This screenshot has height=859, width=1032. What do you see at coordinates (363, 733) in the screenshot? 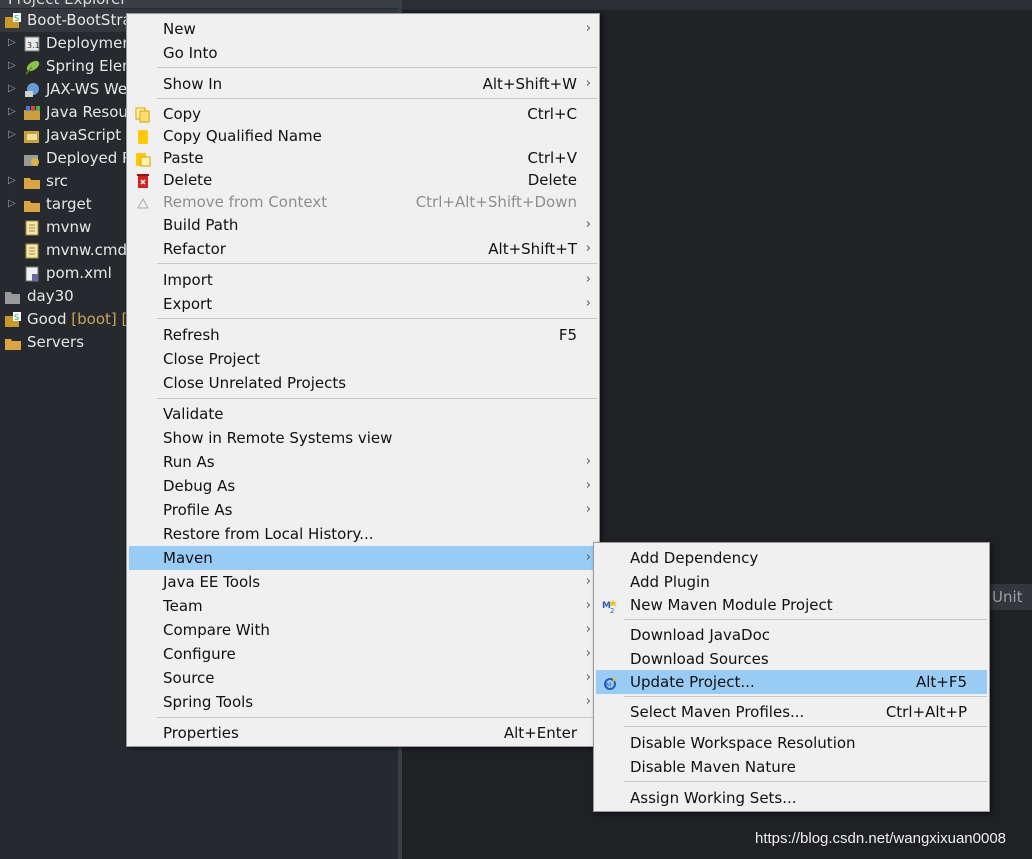
I see `menu-item-properties: Properties Alt+Enter` at bounding box center [363, 733].